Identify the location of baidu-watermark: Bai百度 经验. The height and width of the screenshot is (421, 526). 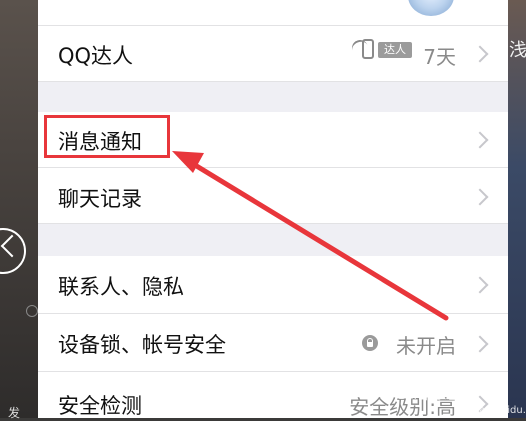
(433, 395).